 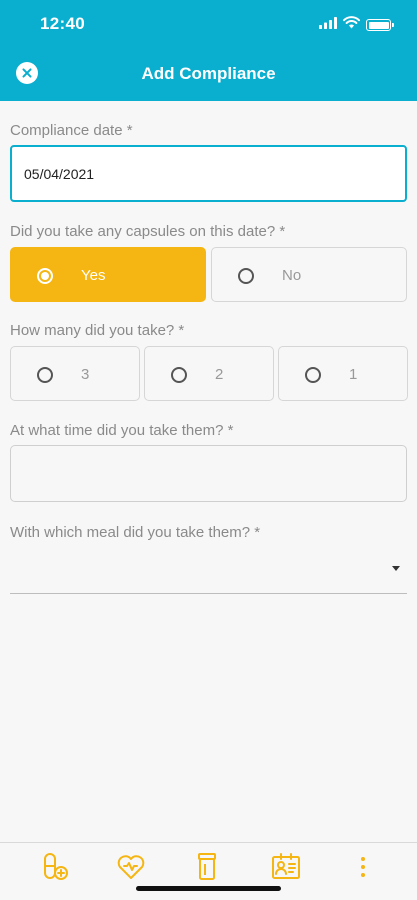 I want to click on meal-dropdown, so click(x=208, y=573).